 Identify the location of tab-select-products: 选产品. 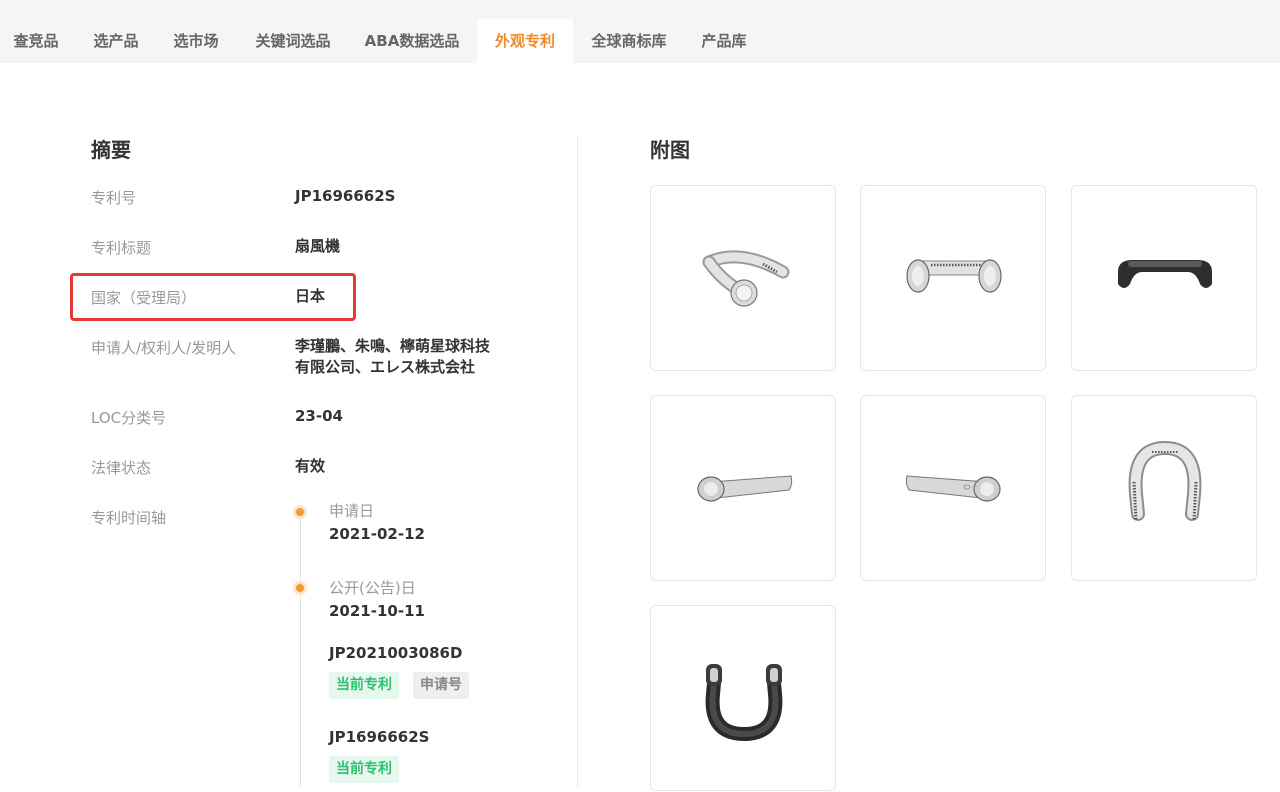
(116, 41).